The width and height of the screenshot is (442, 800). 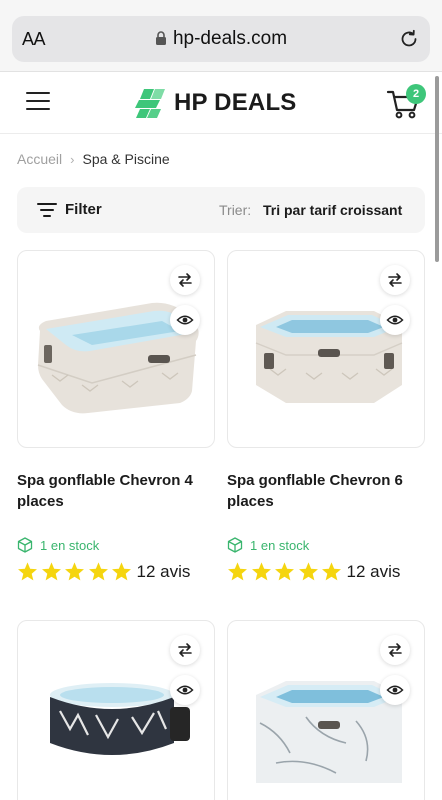 I want to click on breadcrumb: Accueil › Spa & Piscine, so click(x=93, y=159).